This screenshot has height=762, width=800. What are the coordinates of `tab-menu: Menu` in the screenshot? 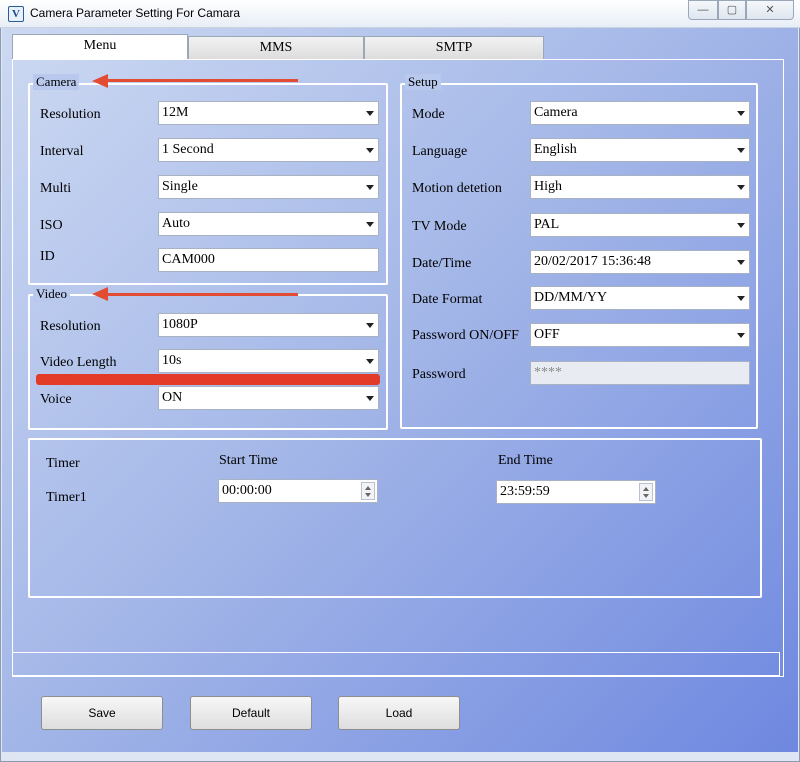 It's located at (100, 47).